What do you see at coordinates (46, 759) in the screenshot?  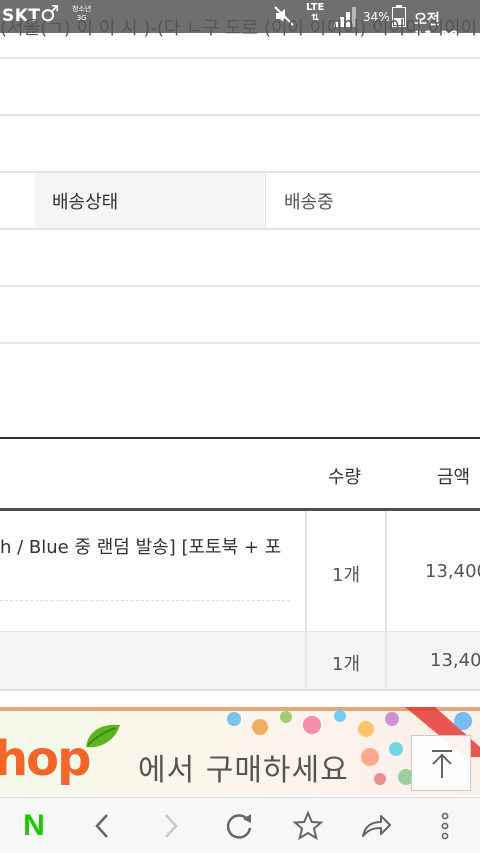 I see `banner-brand-text: hop` at bounding box center [46, 759].